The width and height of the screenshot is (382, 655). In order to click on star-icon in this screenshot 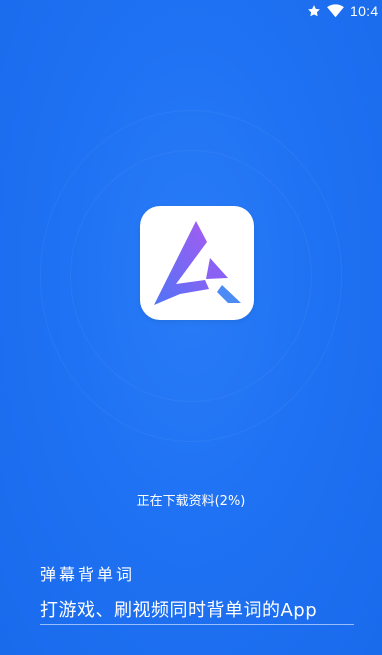, I will do `click(314, 11)`.